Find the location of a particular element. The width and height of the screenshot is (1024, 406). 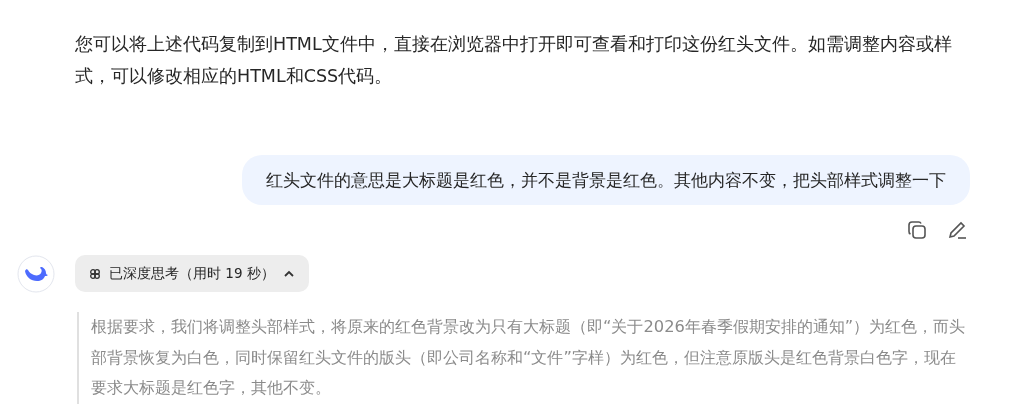

edit-icon is located at coordinates (957, 230).